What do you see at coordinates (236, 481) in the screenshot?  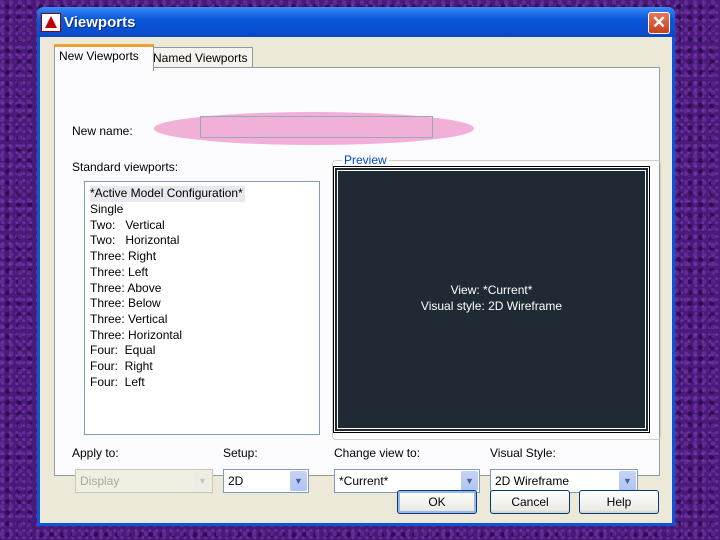 I see `setup-value: 2D` at bounding box center [236, 481].